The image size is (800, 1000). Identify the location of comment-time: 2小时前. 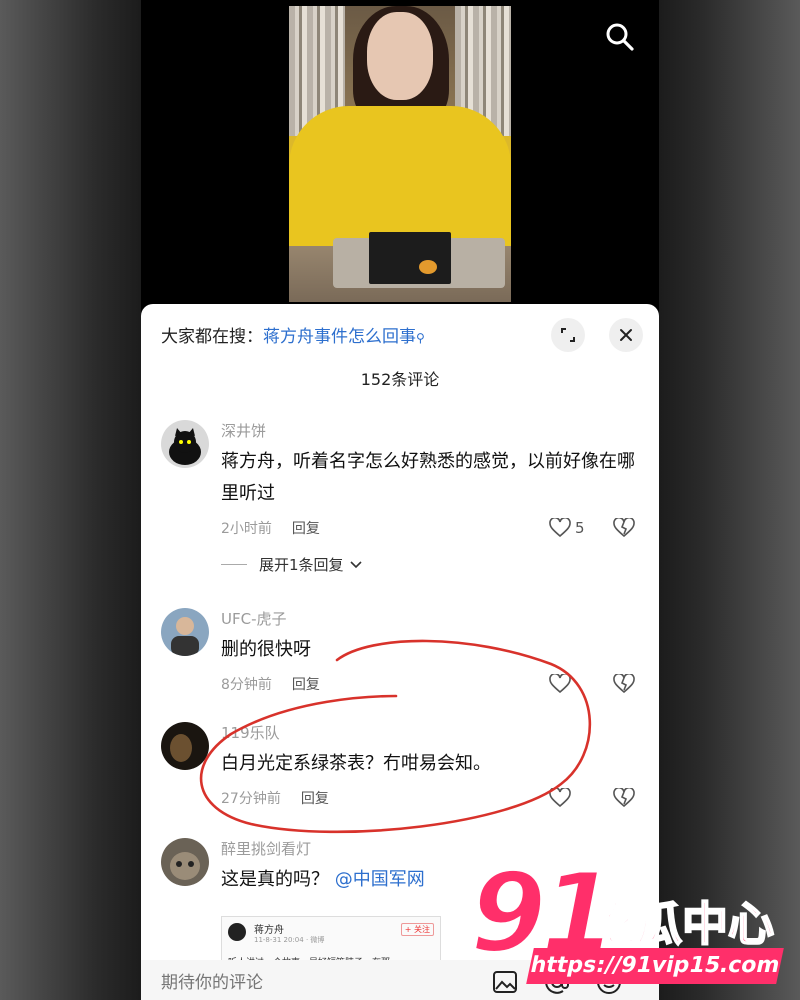
(246, 529).